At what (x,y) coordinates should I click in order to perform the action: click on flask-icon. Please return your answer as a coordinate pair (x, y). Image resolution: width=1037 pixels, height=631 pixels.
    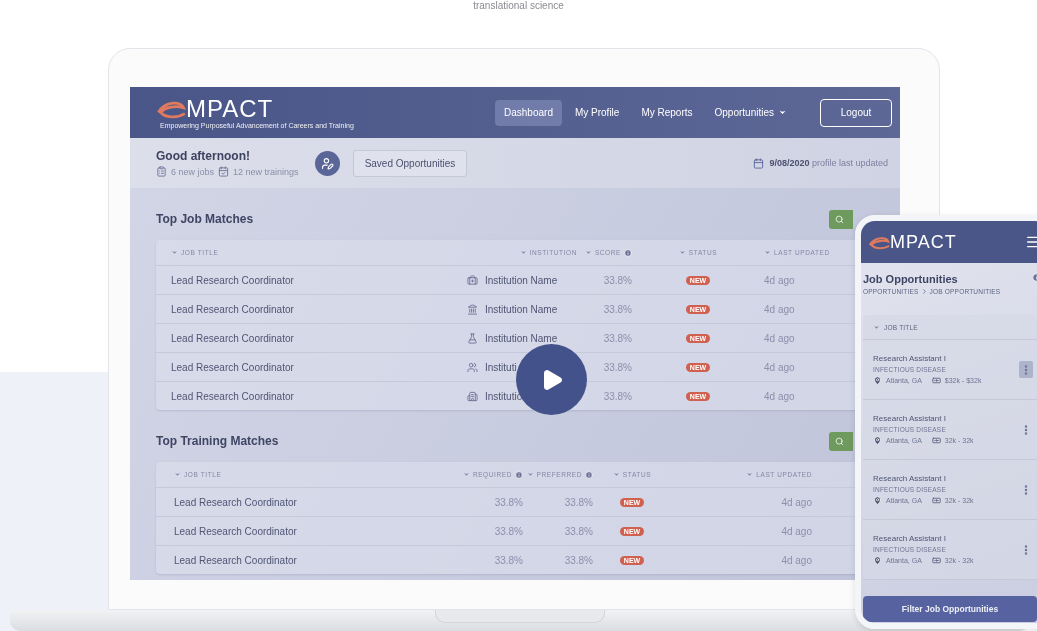
    Looking at the image, I should click on (472, 338).